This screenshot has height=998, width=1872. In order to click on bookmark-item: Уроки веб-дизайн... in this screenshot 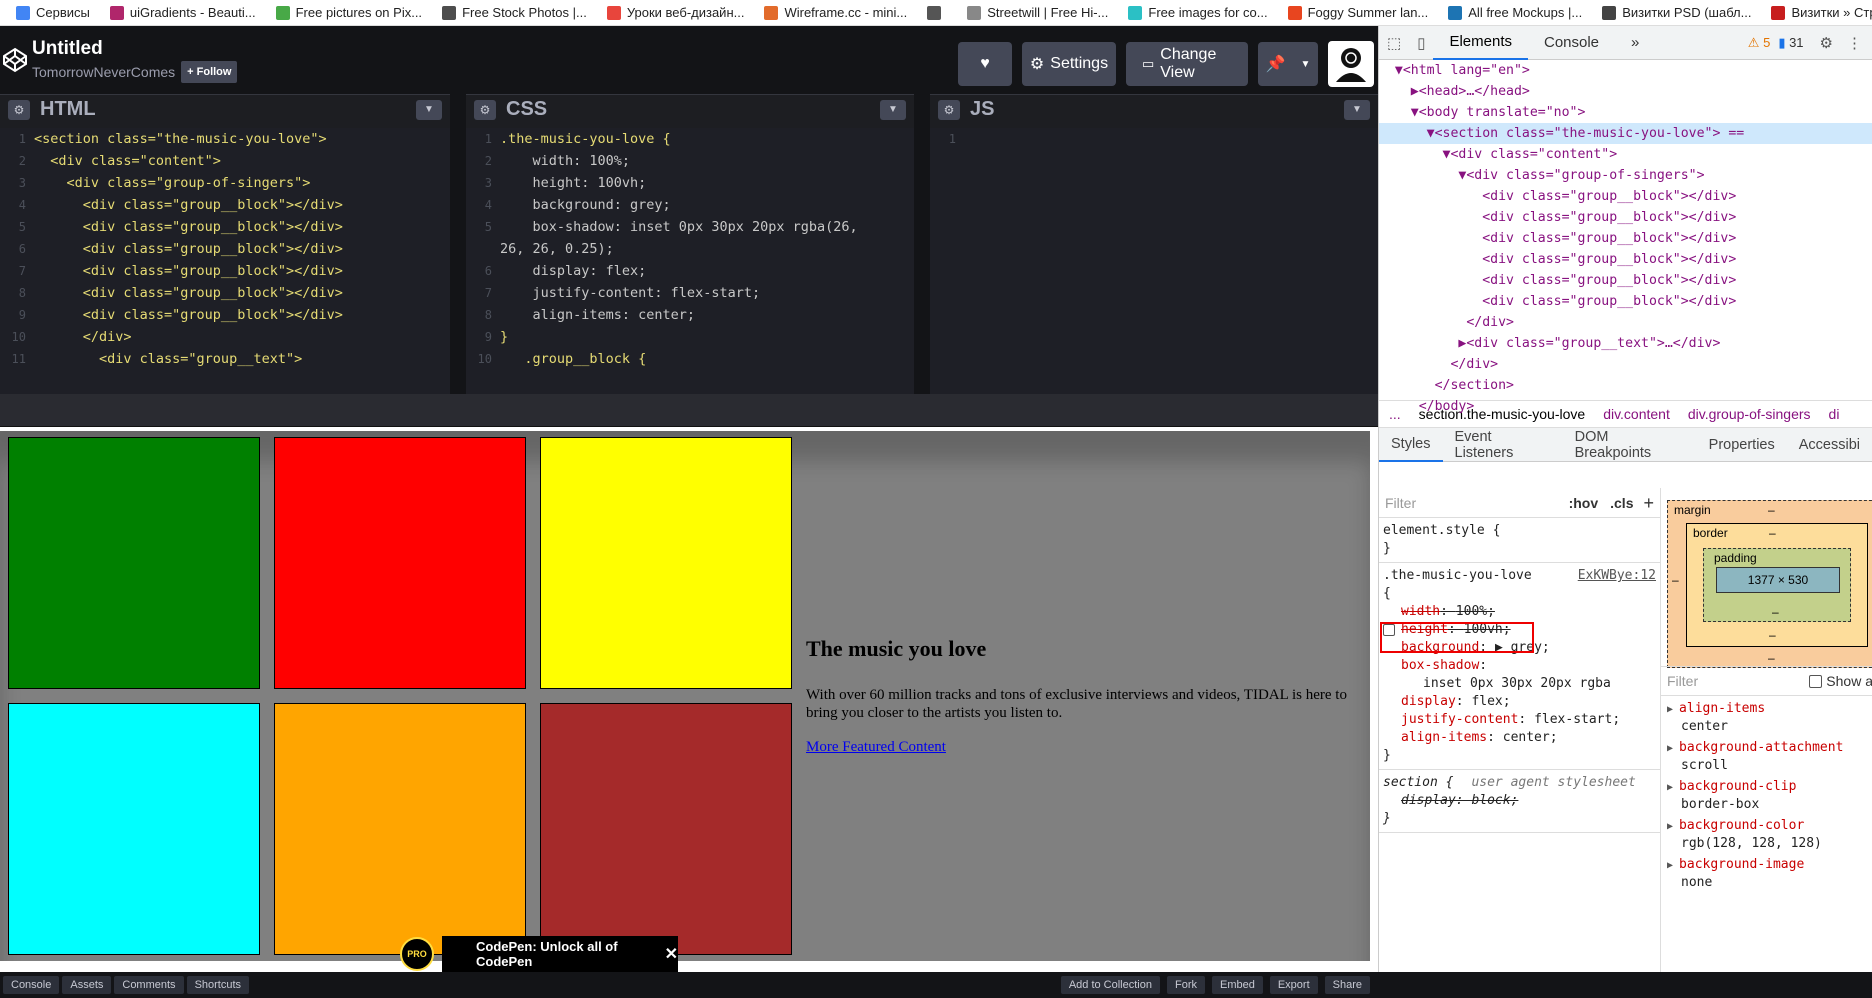, I will do `click(675, 12)`.